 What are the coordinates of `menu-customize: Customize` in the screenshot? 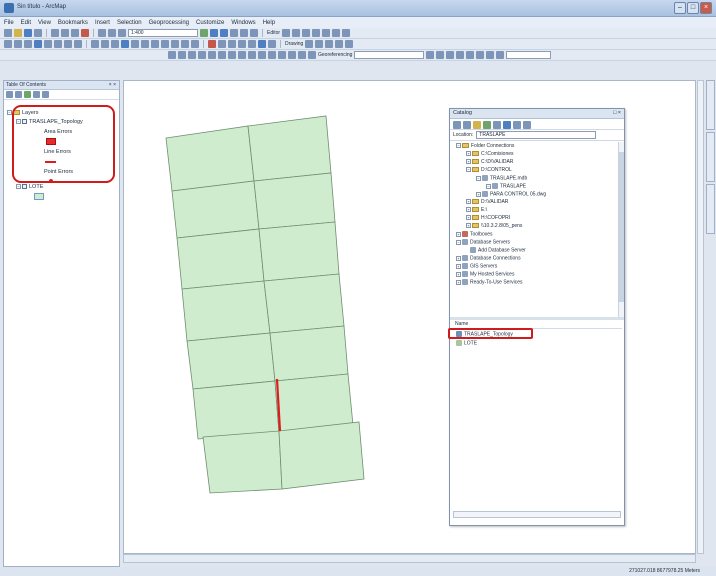 It's located at (210, 23).